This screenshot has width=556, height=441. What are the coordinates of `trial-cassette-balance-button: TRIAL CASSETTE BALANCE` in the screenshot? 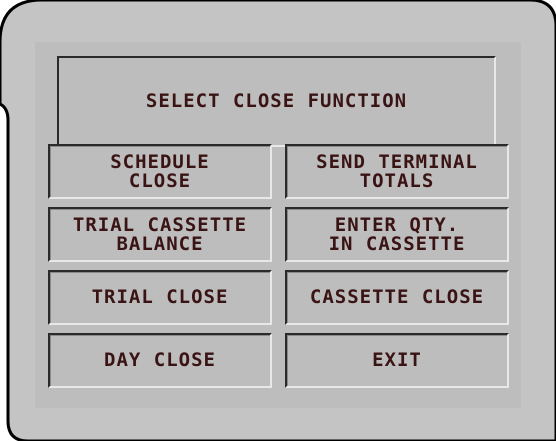 It's located at (160, 234).